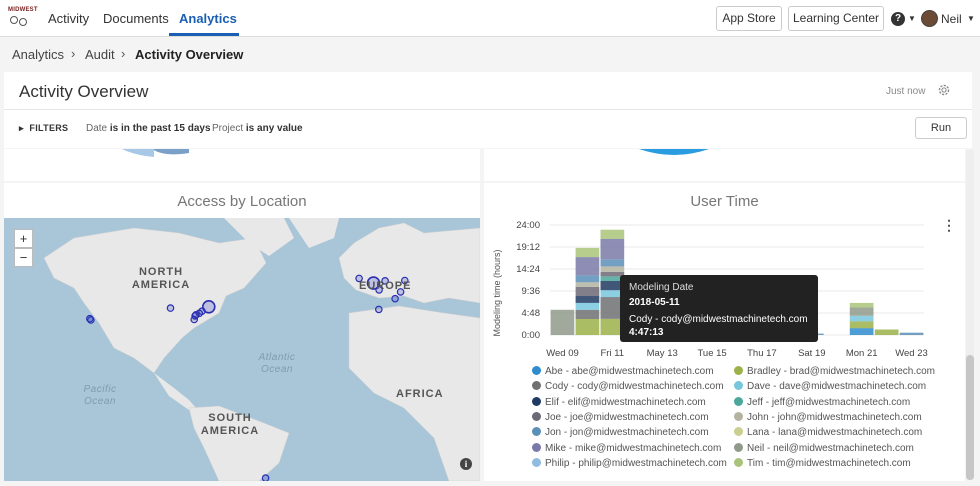 The image size is (980, 486). What do you see at coordinates (14, 20) in the screenshot?
I see `logo-ring-icon` at bounding box center [14, 20].